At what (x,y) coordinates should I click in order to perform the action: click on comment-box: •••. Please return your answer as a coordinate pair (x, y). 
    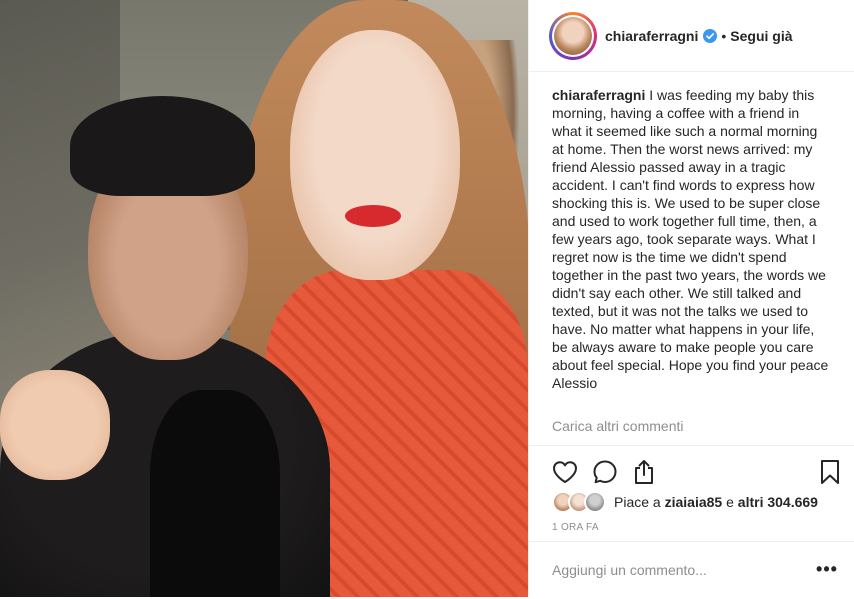
    Looking at the image, I should click on (691, 569).